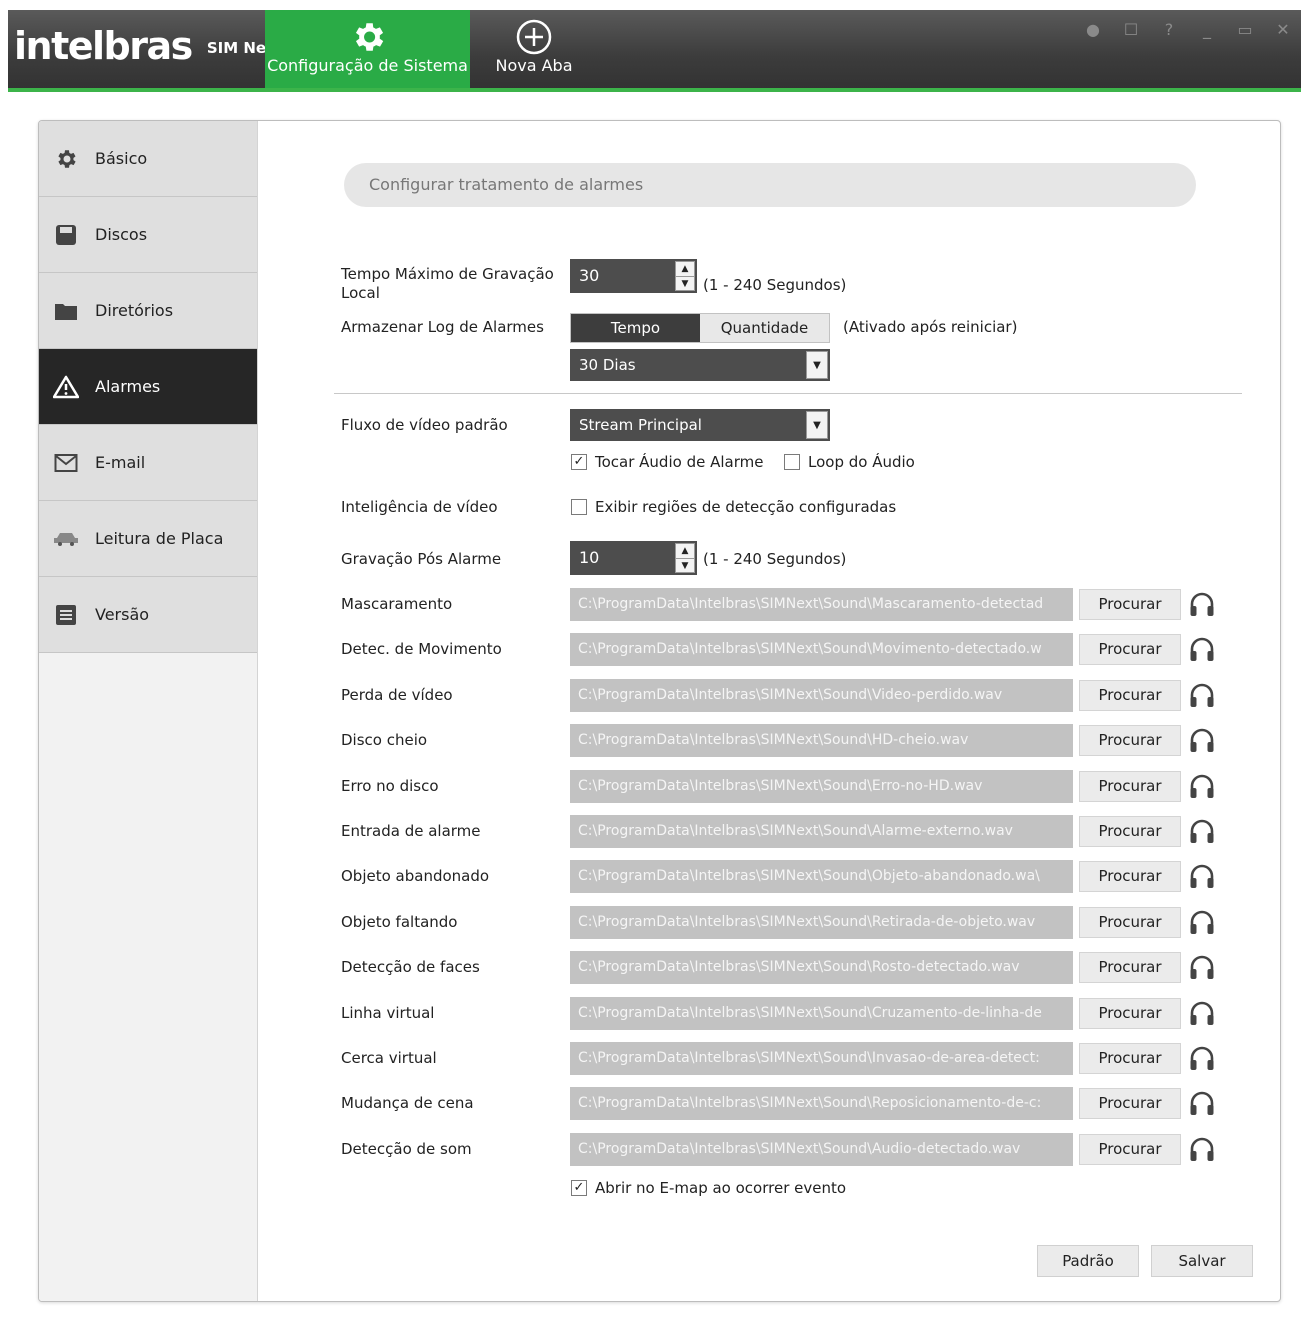  What do you see at coordinates (635, 328) in the screenshot?
I see `log-mode-tempo: Tempo` at bounding box center [635, 328].